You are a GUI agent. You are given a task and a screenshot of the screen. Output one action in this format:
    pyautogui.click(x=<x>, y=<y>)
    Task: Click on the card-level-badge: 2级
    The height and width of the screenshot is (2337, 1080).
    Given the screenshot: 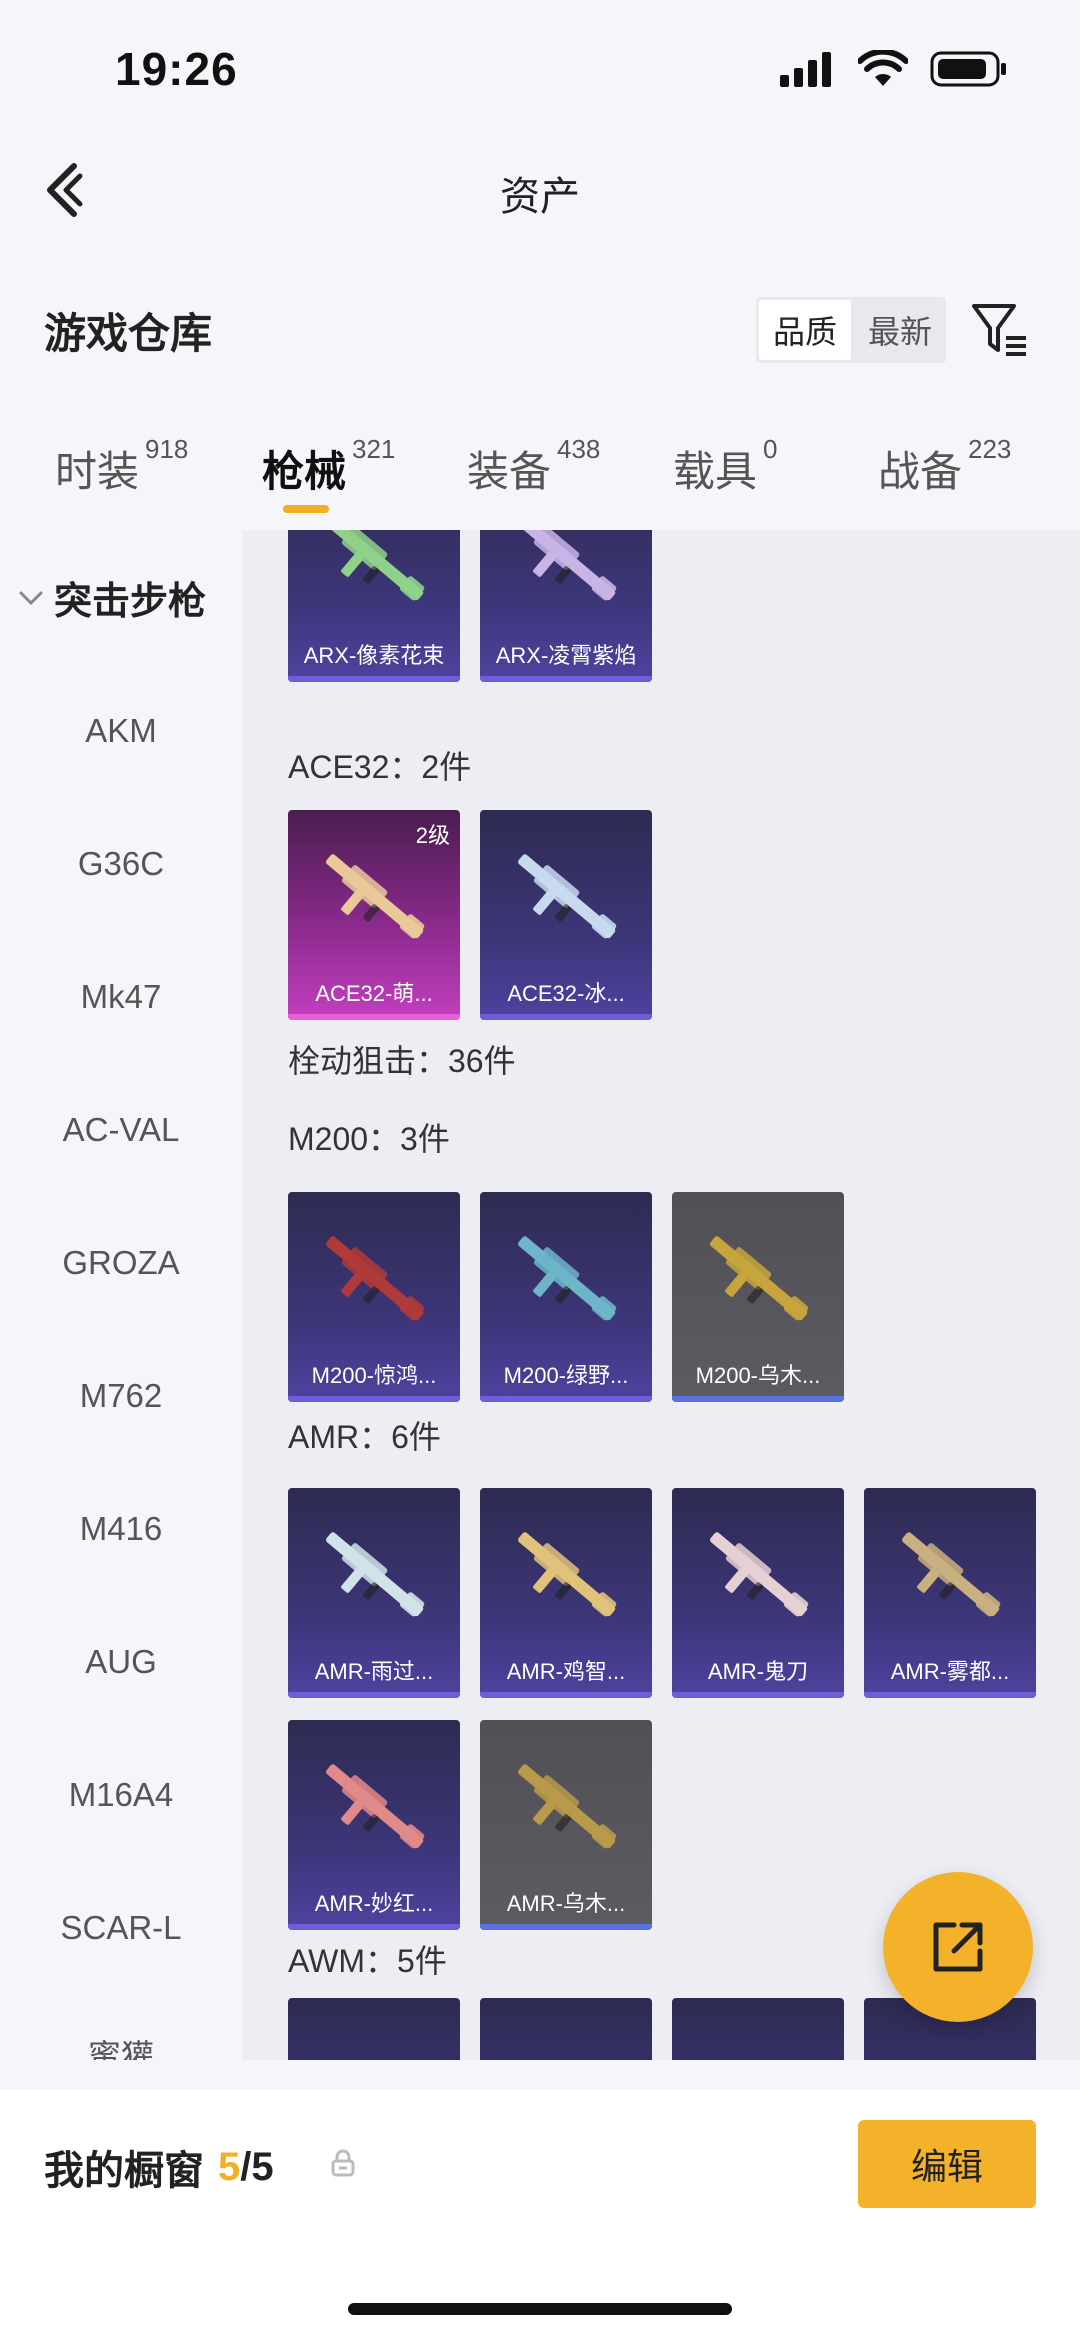 What is the action you would take?
    pyautogui.click(x=432, y=835)
    